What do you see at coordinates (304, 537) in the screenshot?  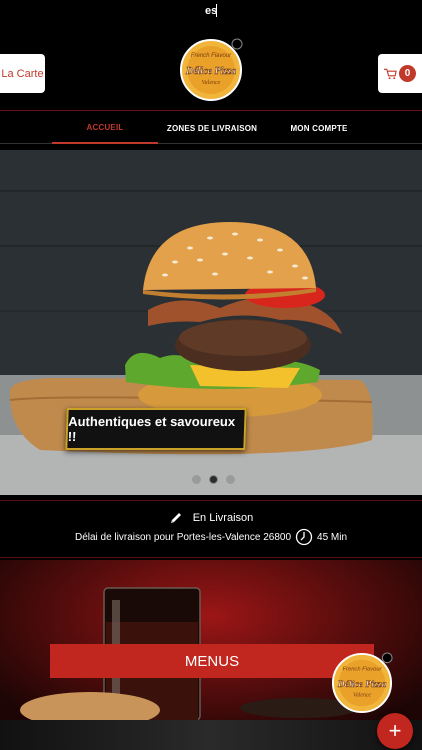 I see `clock-icon` at bounding box center [304, 537].